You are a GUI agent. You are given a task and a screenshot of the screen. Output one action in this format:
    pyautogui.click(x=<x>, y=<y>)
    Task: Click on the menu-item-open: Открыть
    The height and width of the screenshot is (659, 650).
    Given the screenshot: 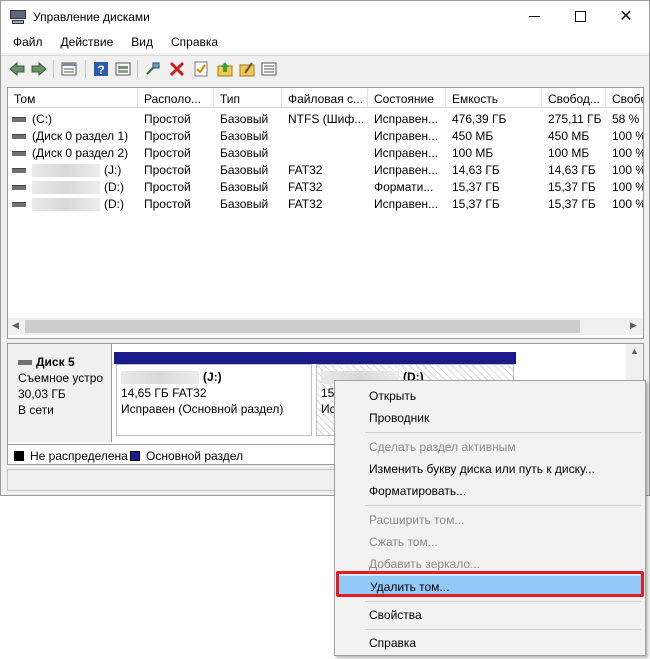 What is the action you would take?
    pyautogui.click(x=490, y=396)
    